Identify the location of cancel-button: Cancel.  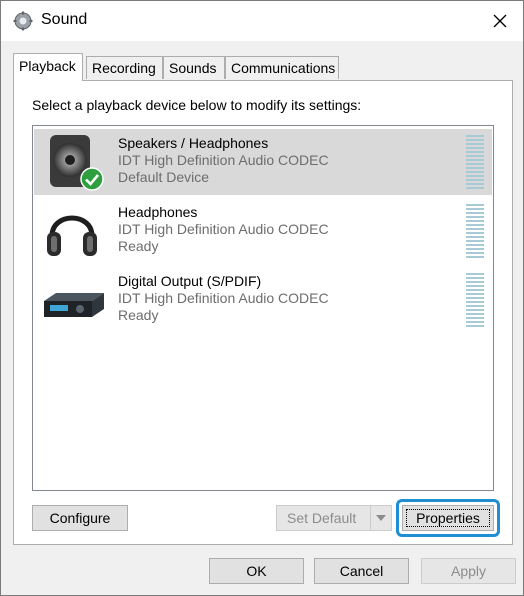
(361, 571).